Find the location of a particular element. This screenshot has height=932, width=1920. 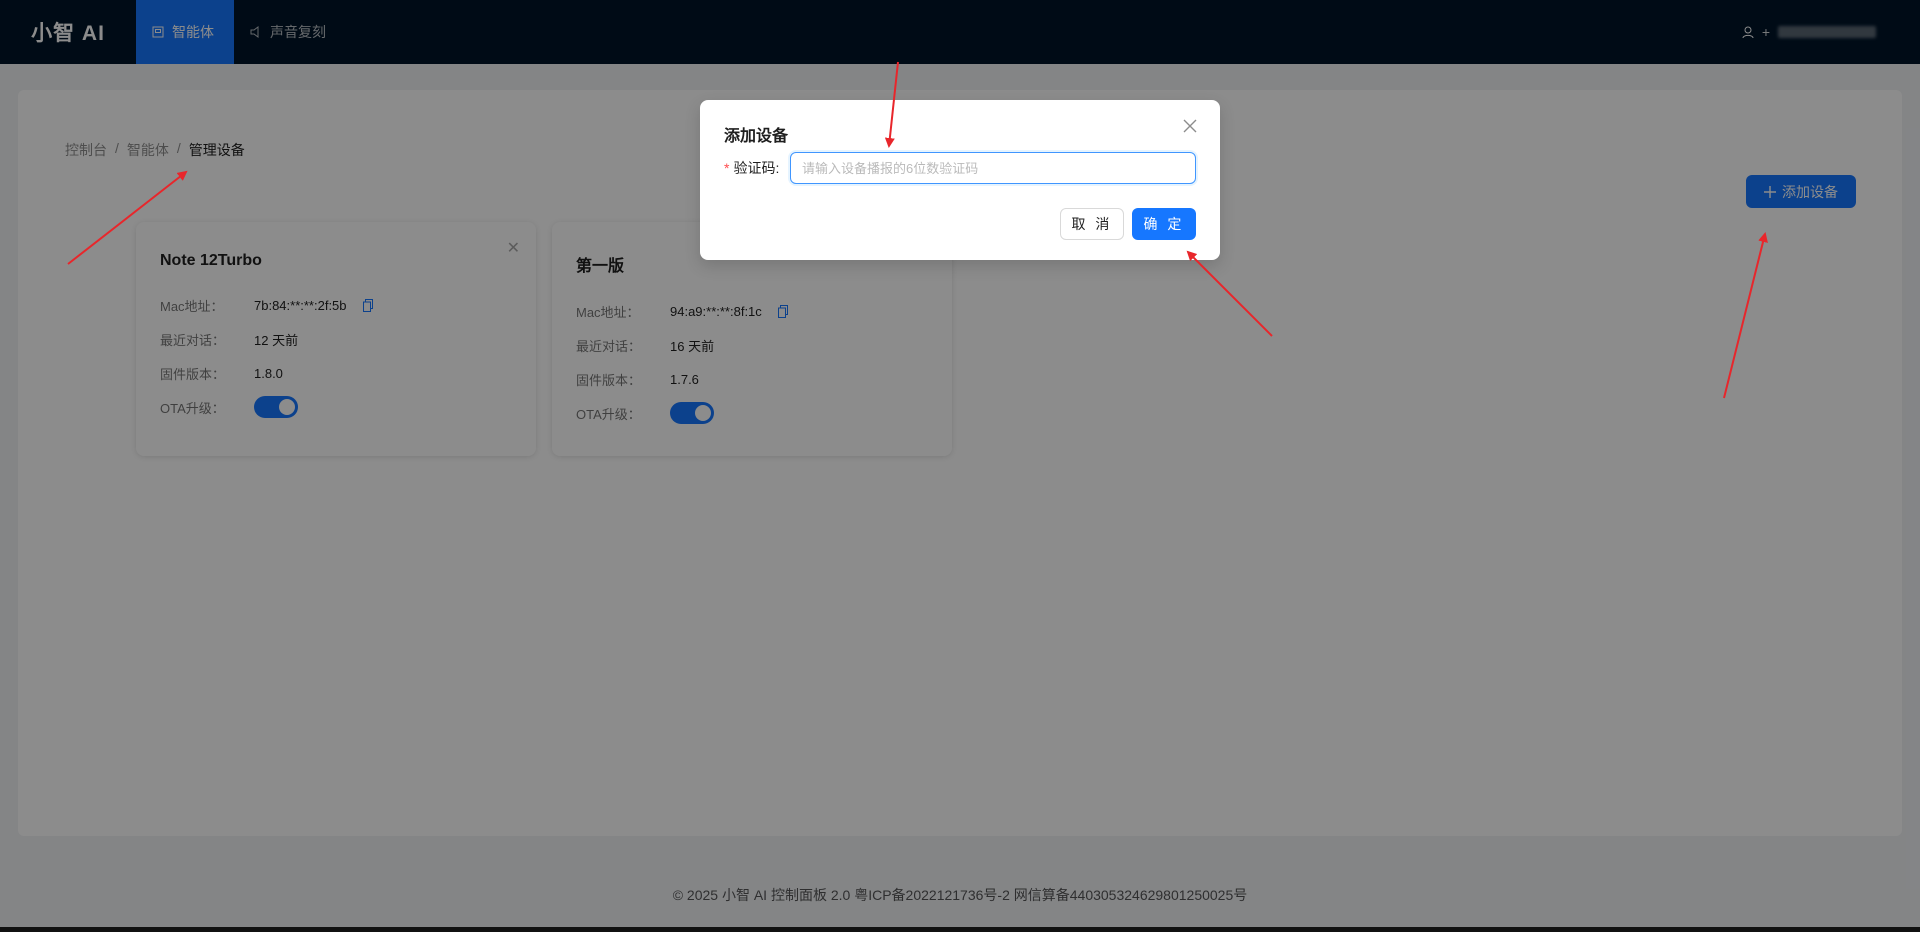

confirm-button: 确 定 is located at coordinates (1164, 224).